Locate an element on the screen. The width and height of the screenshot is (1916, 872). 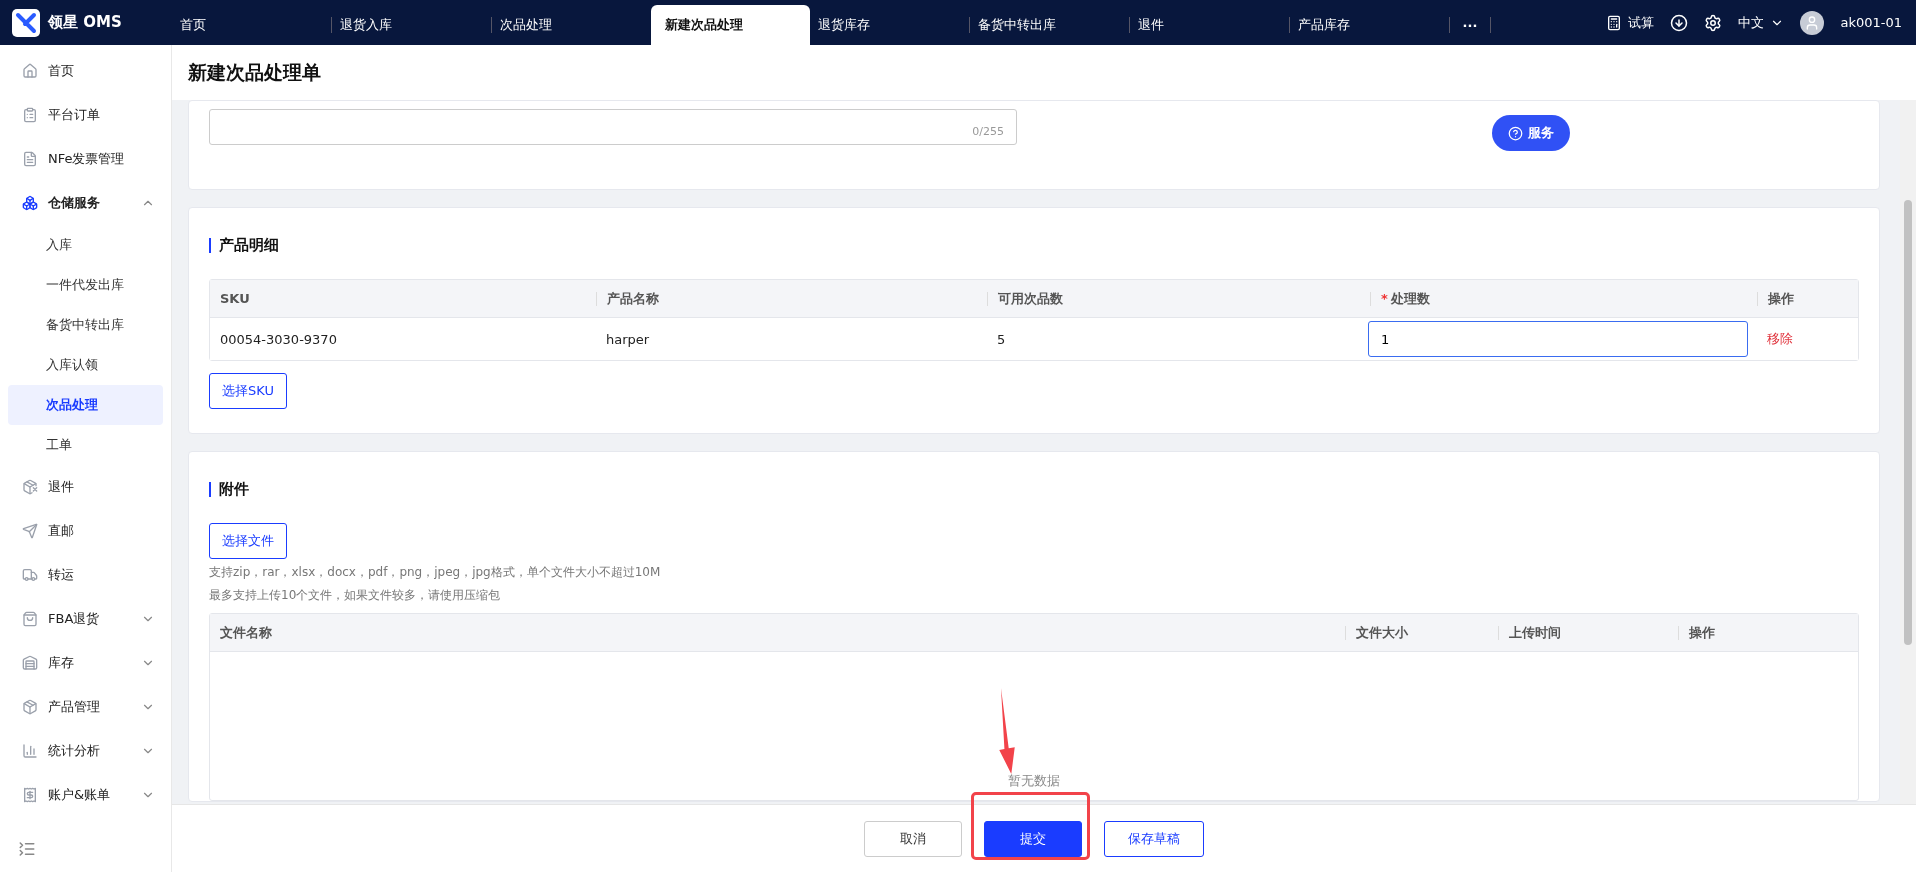
logo-icon is located at coordinates (26, 22).